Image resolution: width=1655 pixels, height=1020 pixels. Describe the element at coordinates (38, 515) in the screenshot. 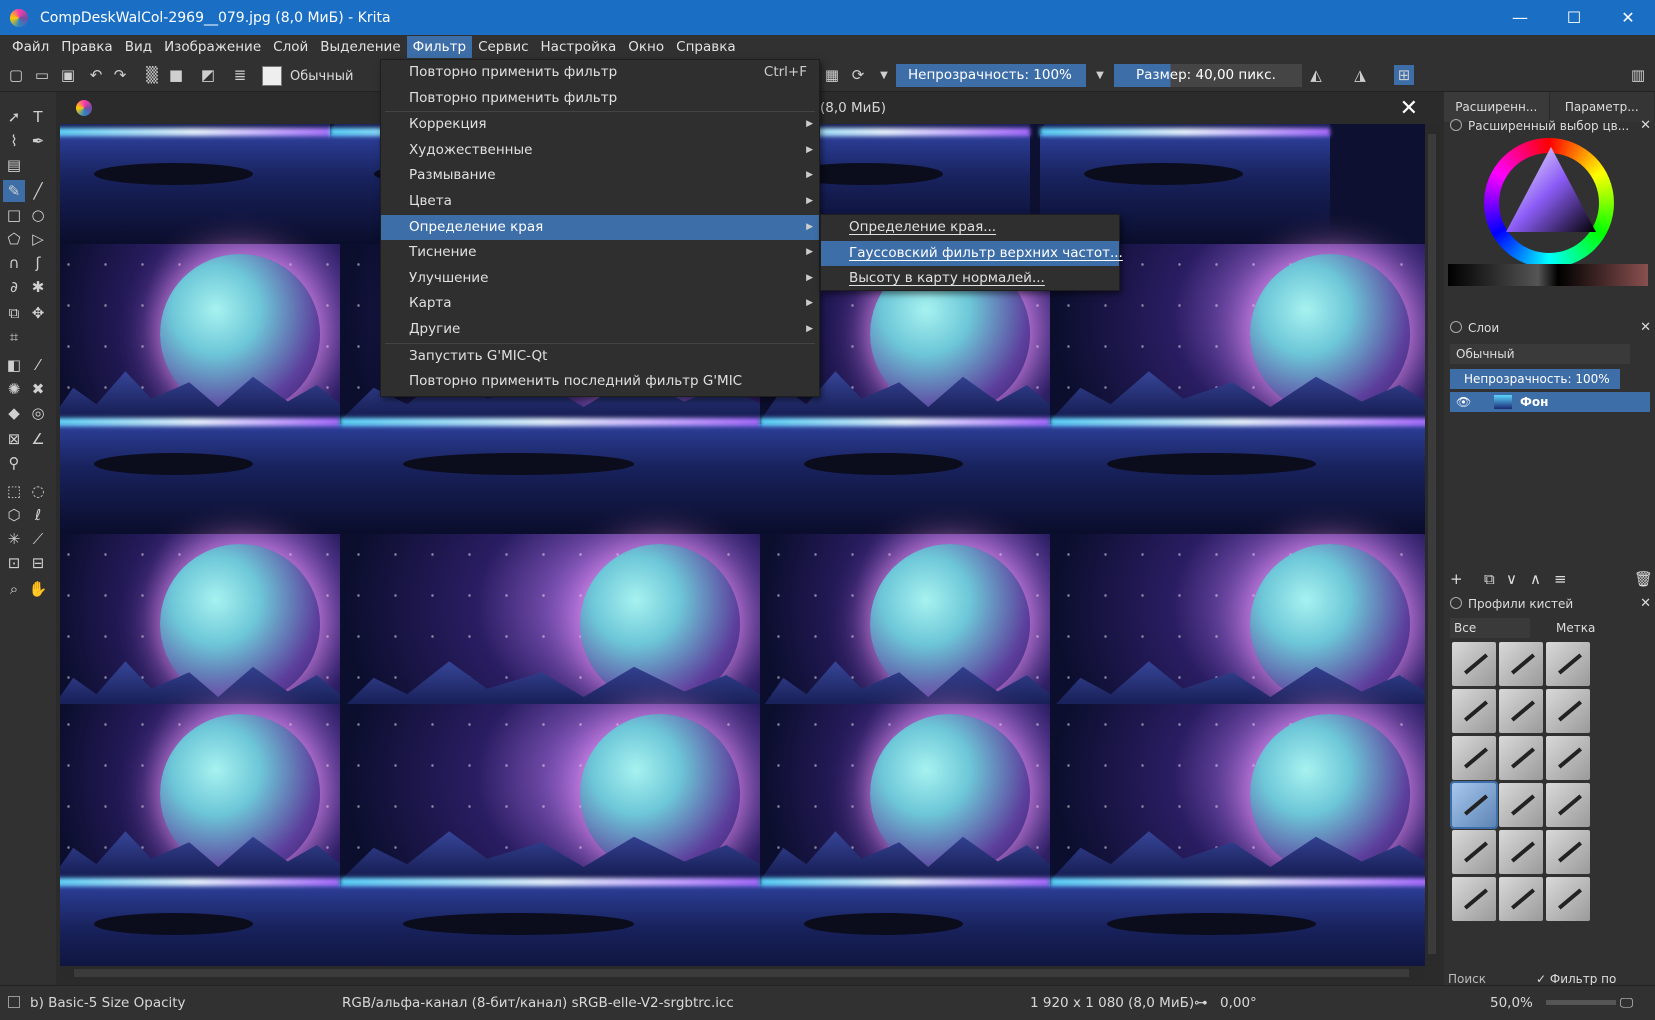

I see `freehand-select-tool-icon: ℓ` at that location.